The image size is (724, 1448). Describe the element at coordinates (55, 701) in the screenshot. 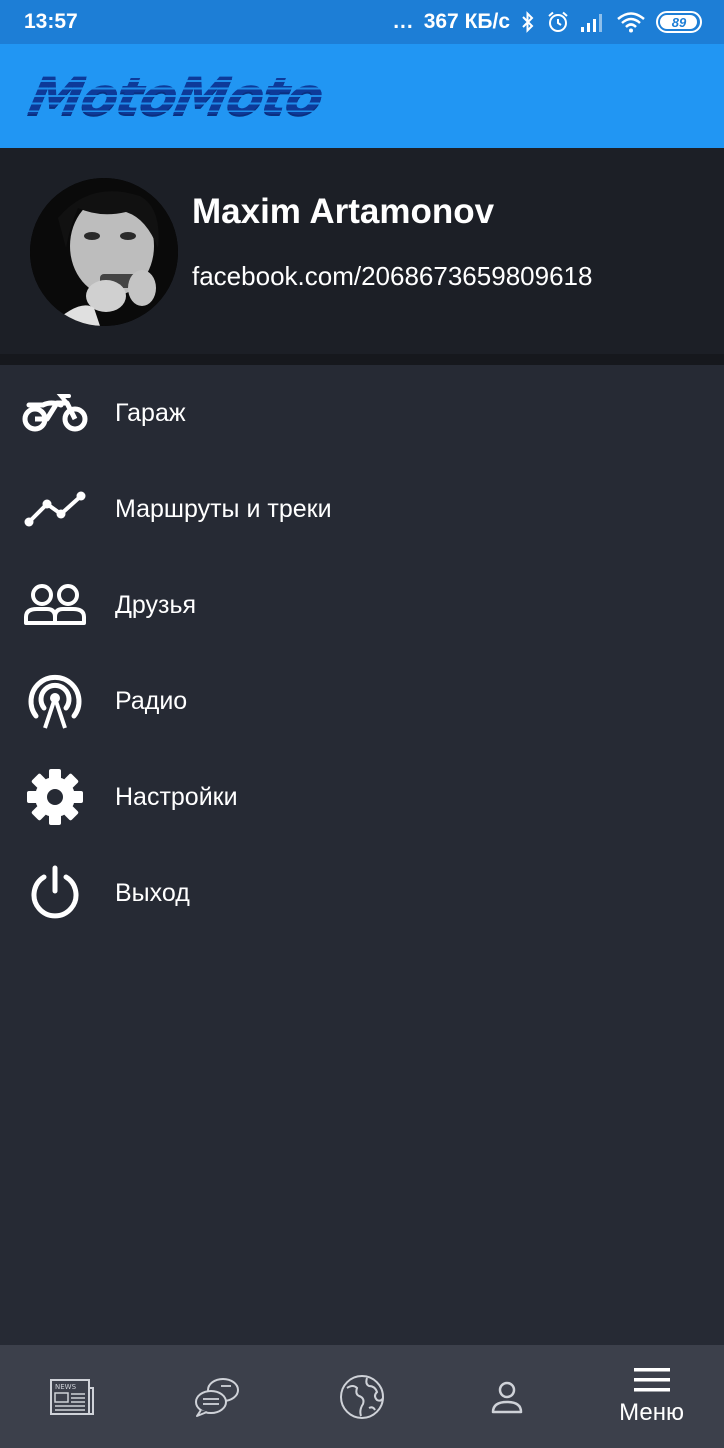

I see `radio-tower-icon` at that location.